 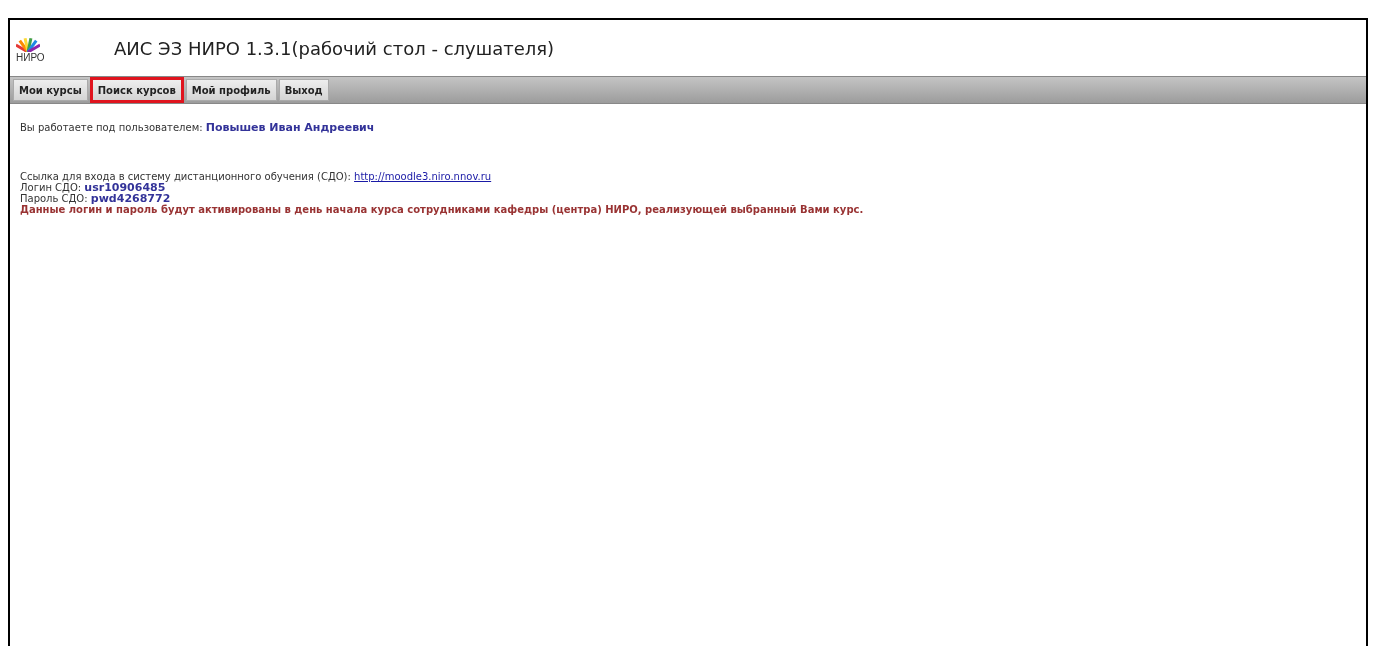 I want to click on password-label: Пароль СДО:, so click(x=54, y=198).